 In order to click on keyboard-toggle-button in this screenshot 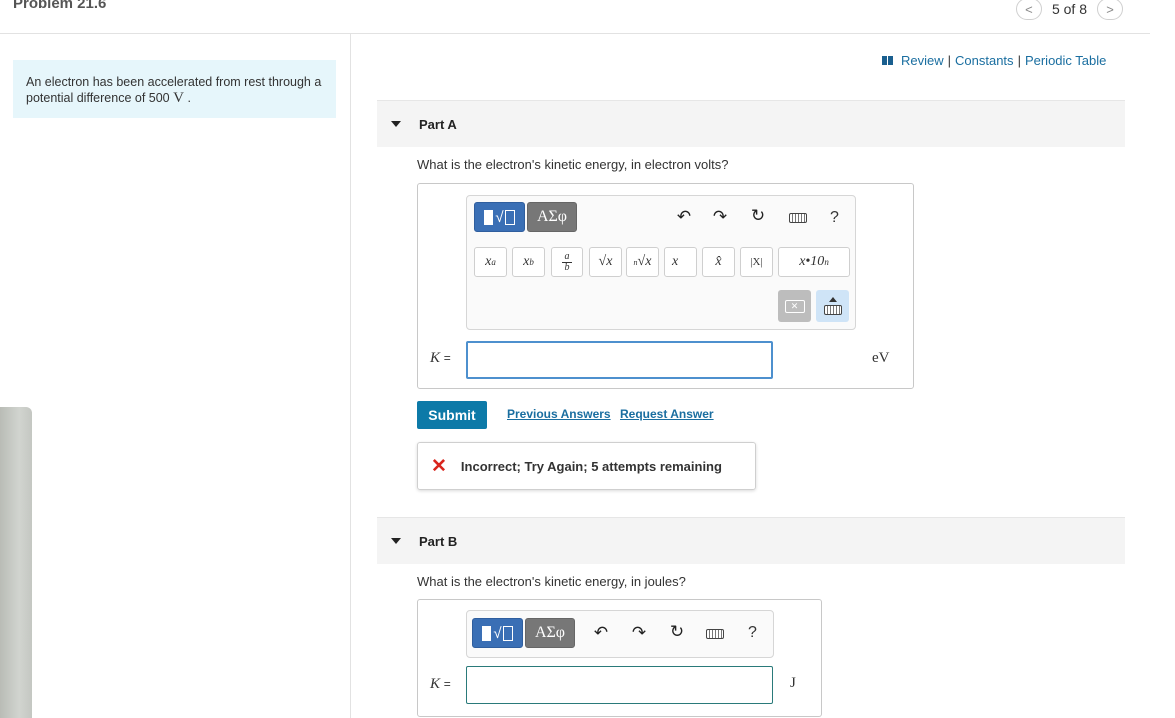, I will do `click(832, 306)`.